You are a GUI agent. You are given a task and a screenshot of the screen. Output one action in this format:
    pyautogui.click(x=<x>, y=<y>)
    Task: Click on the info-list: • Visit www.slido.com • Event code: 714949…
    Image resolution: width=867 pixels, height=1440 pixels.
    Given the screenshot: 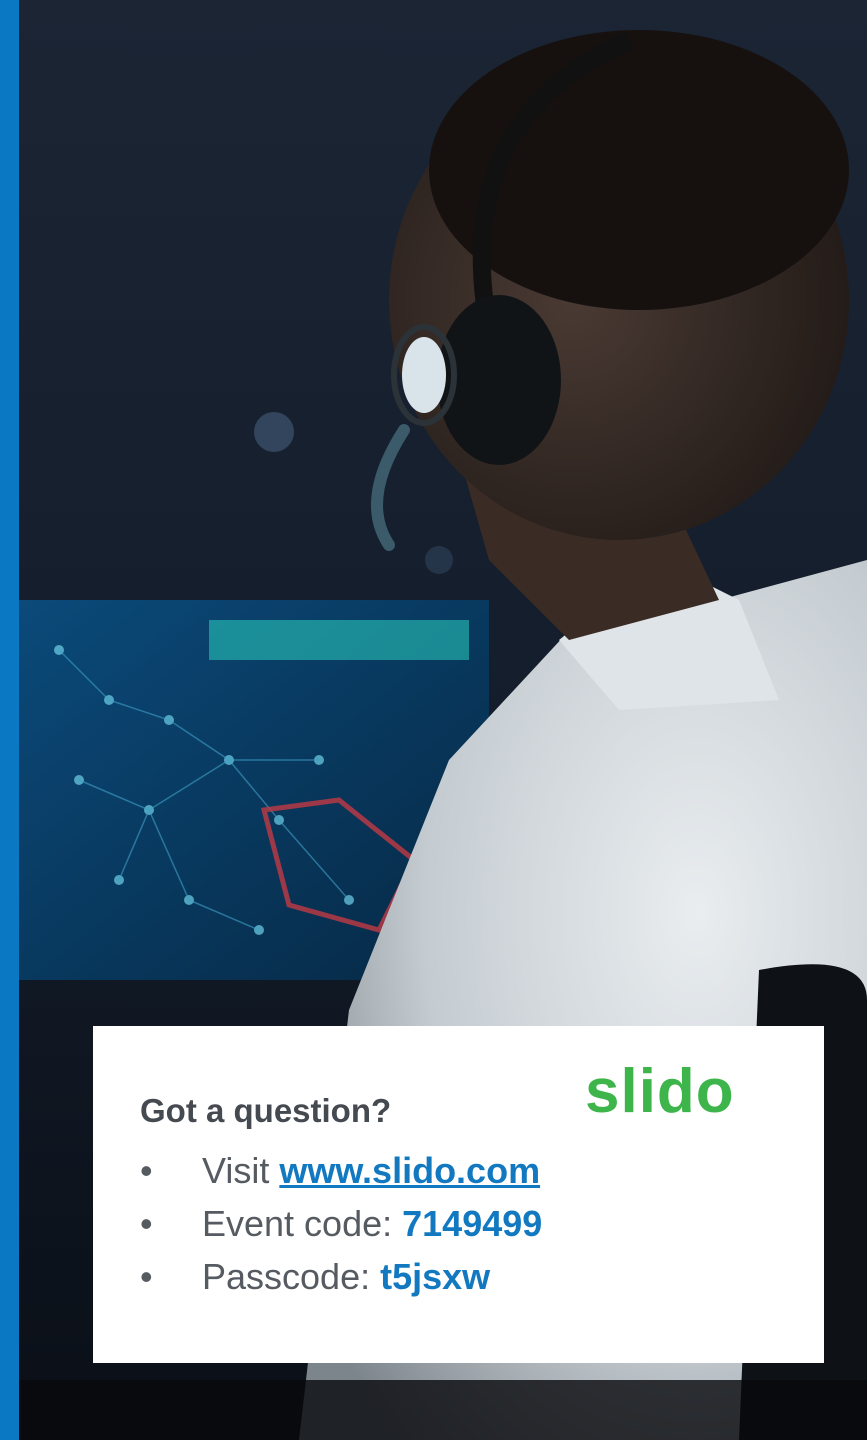 What is the action you would take?
    pyautogui.click(x=341, y=1223)
    